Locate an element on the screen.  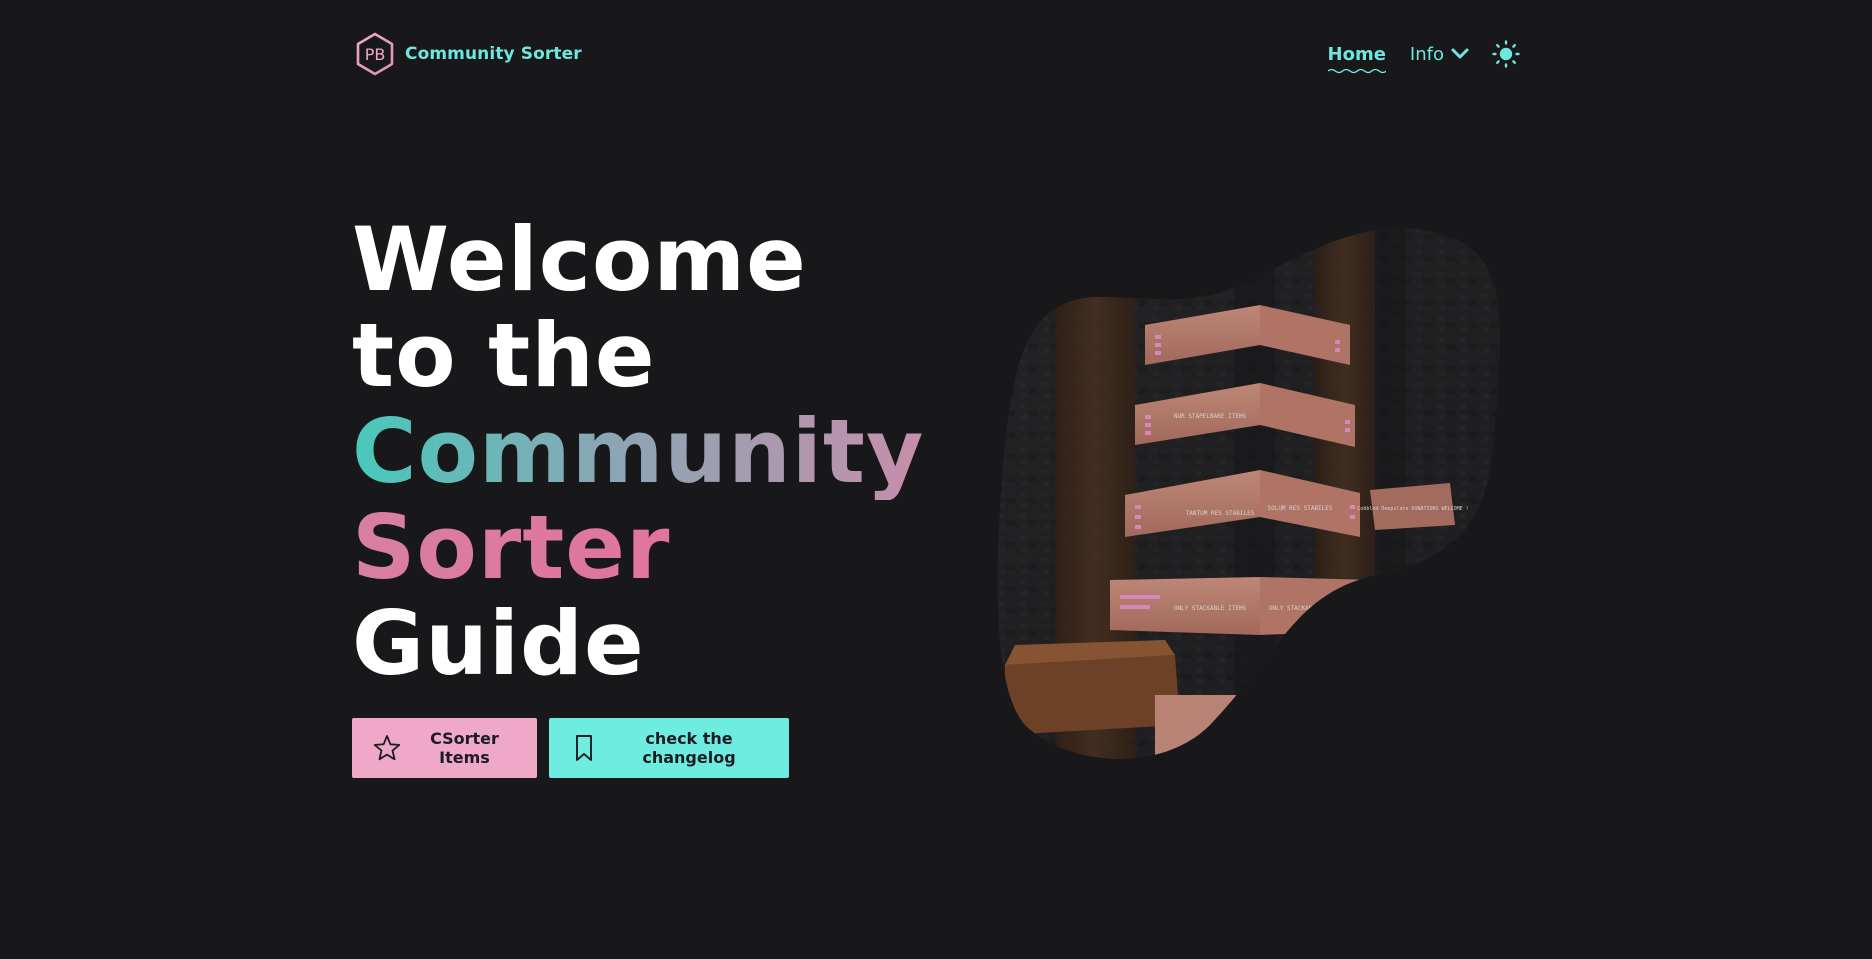
changelog-button: check the changelog is located at coordinates (669, 748).